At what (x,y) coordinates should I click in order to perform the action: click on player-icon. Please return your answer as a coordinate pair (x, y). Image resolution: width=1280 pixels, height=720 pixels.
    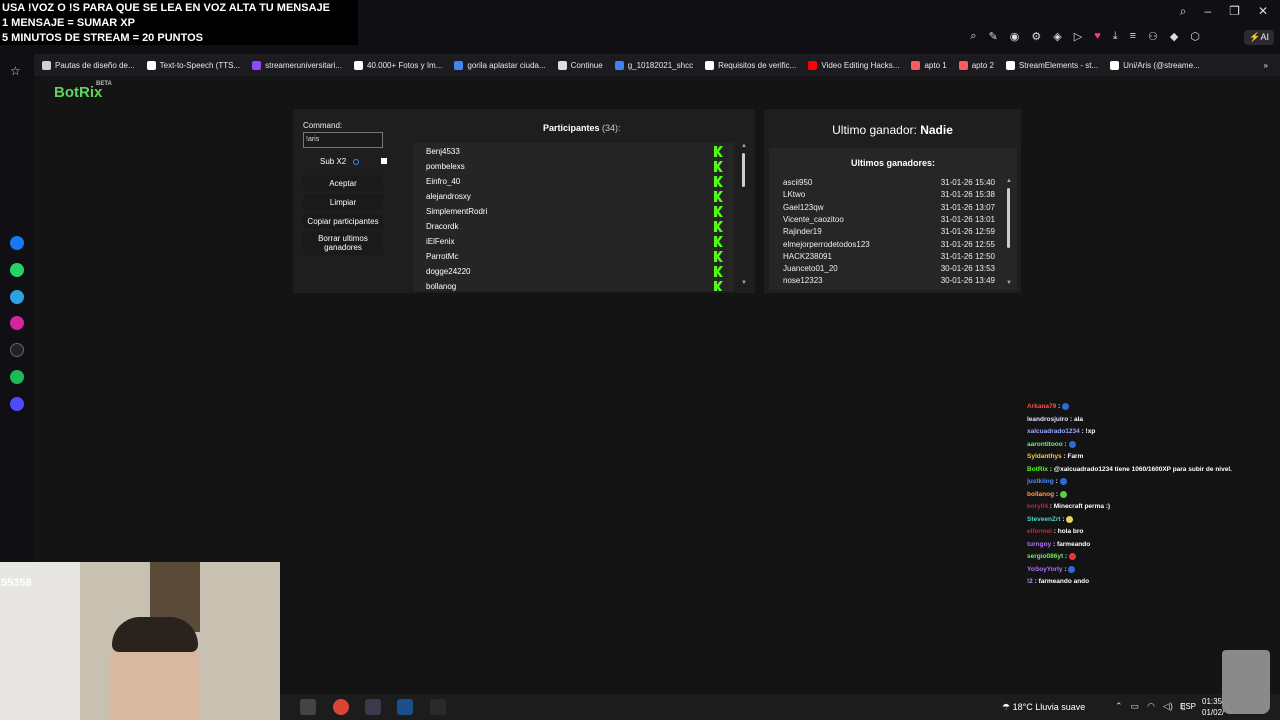
    Looking at the image, I should click on (17, 404).